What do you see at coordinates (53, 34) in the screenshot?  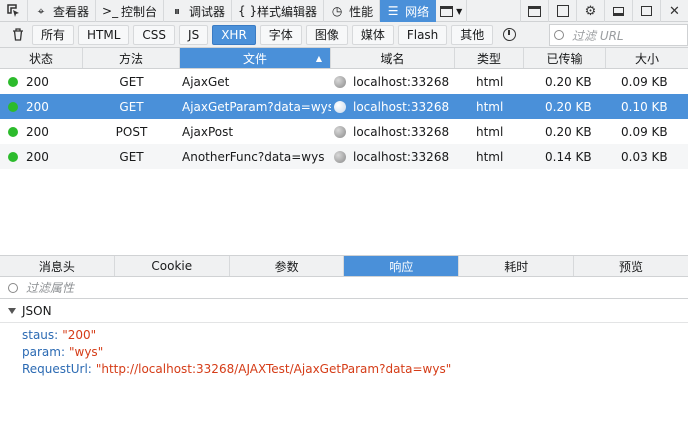 I see `filter-all-button: 所有` at bounding box center [53, 34].